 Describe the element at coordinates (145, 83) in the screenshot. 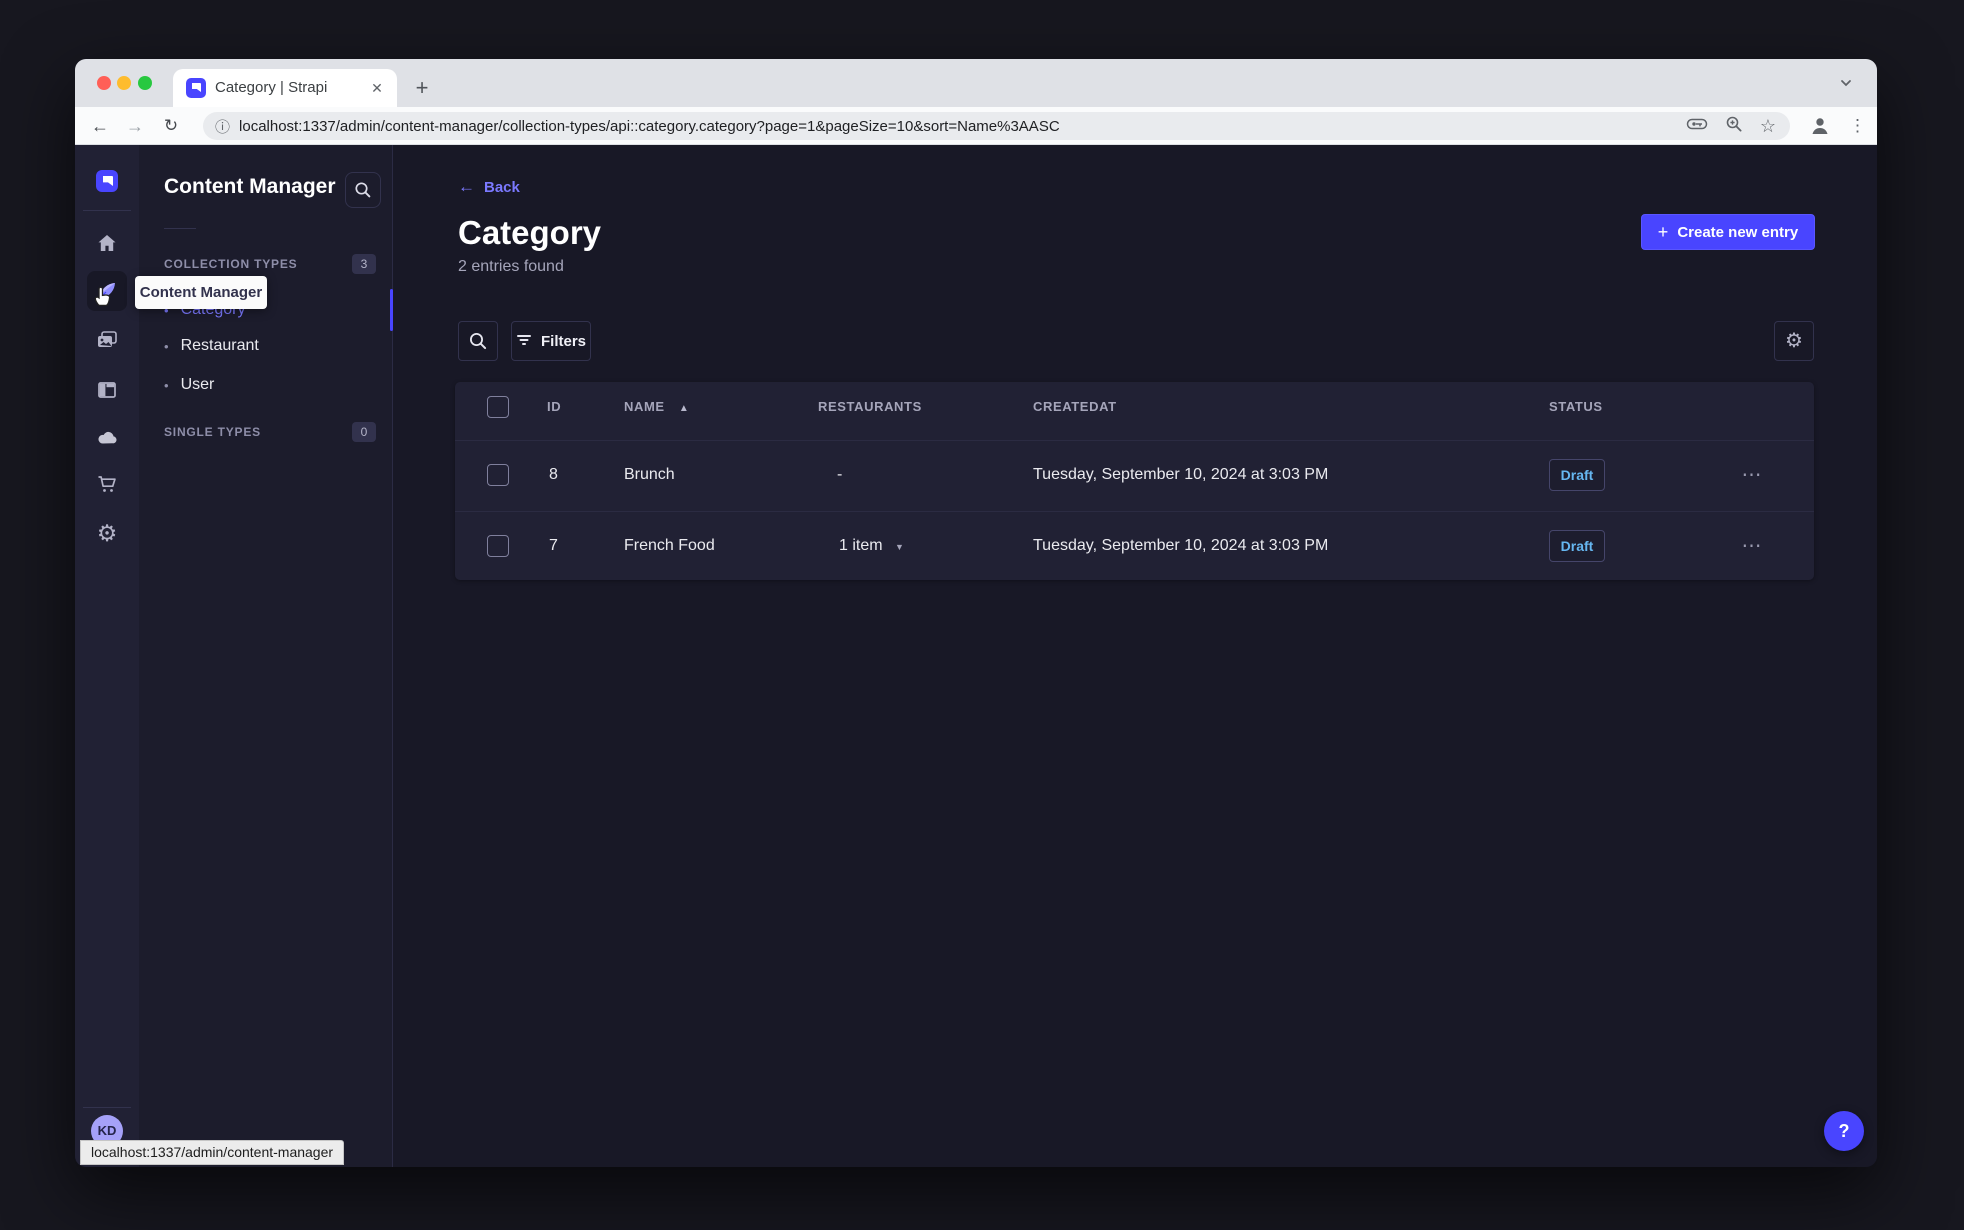

I see `traffic-light-zoom` at that location.